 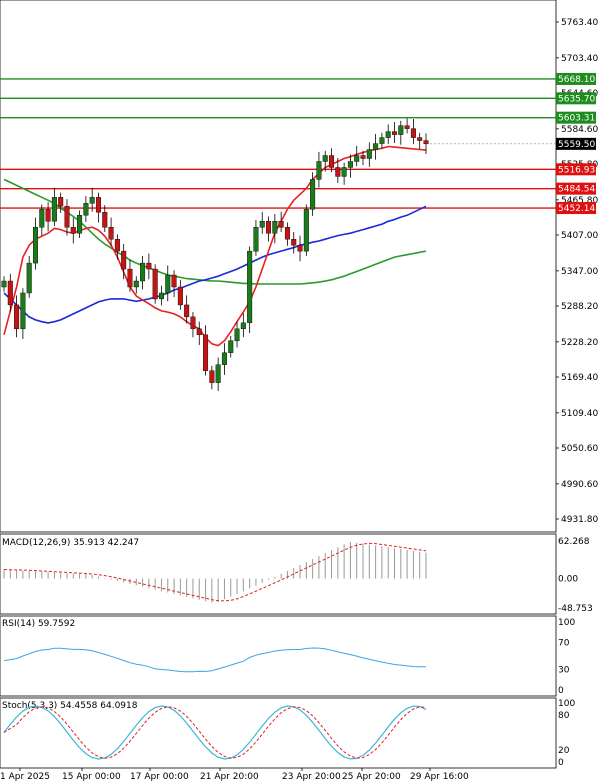 What do you see at coordinates (439, 776) in the screenshot?
I see `time-tick-label: 29 Apr 16:00` at bounding box center [439, 776].